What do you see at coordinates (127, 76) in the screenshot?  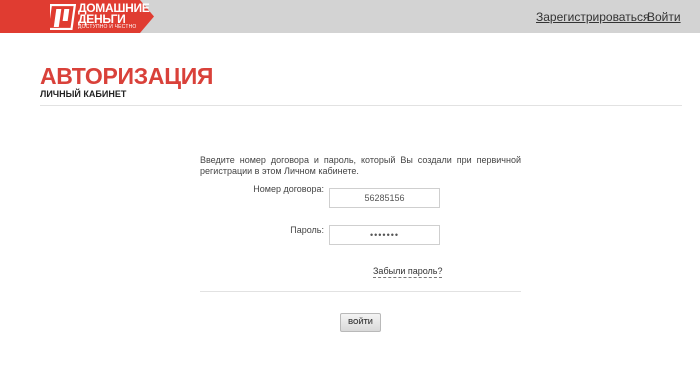 I see `page-title: АВТОРИЗАЦИЯ` at bounding box center [127, 76].